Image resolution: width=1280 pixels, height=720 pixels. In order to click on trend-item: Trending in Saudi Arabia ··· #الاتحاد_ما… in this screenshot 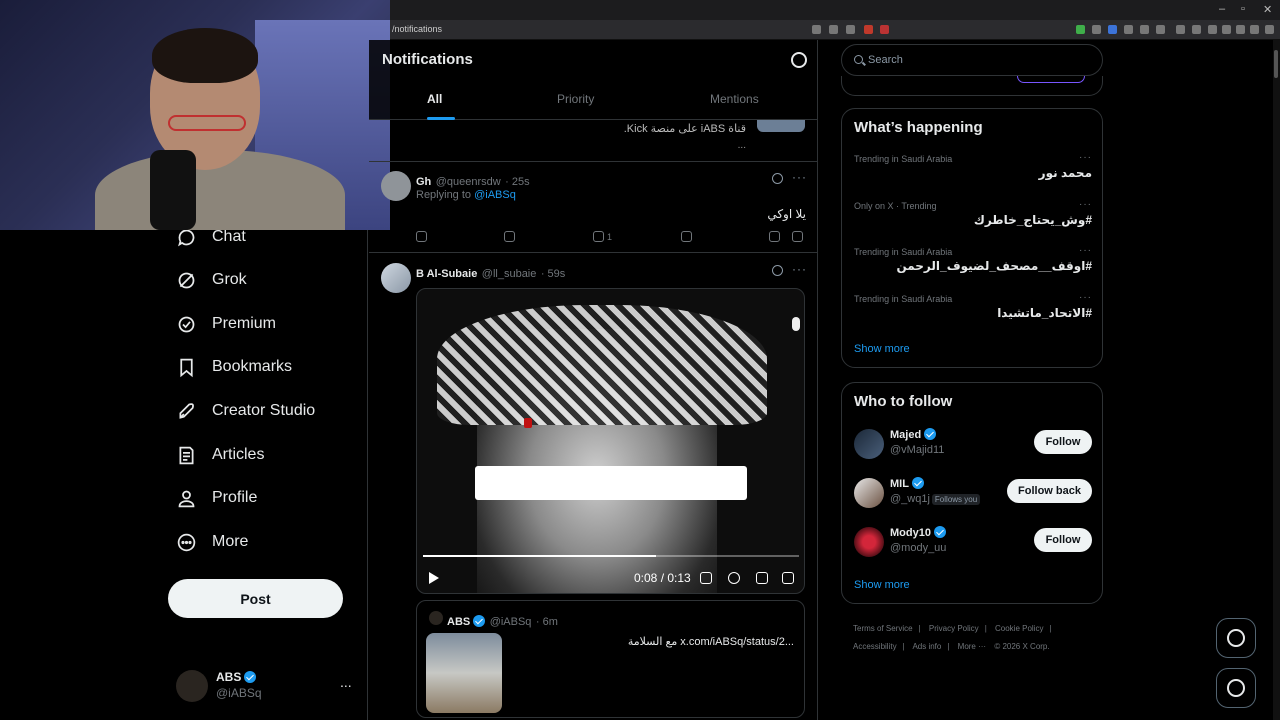, I will do `click(973, 315)`.